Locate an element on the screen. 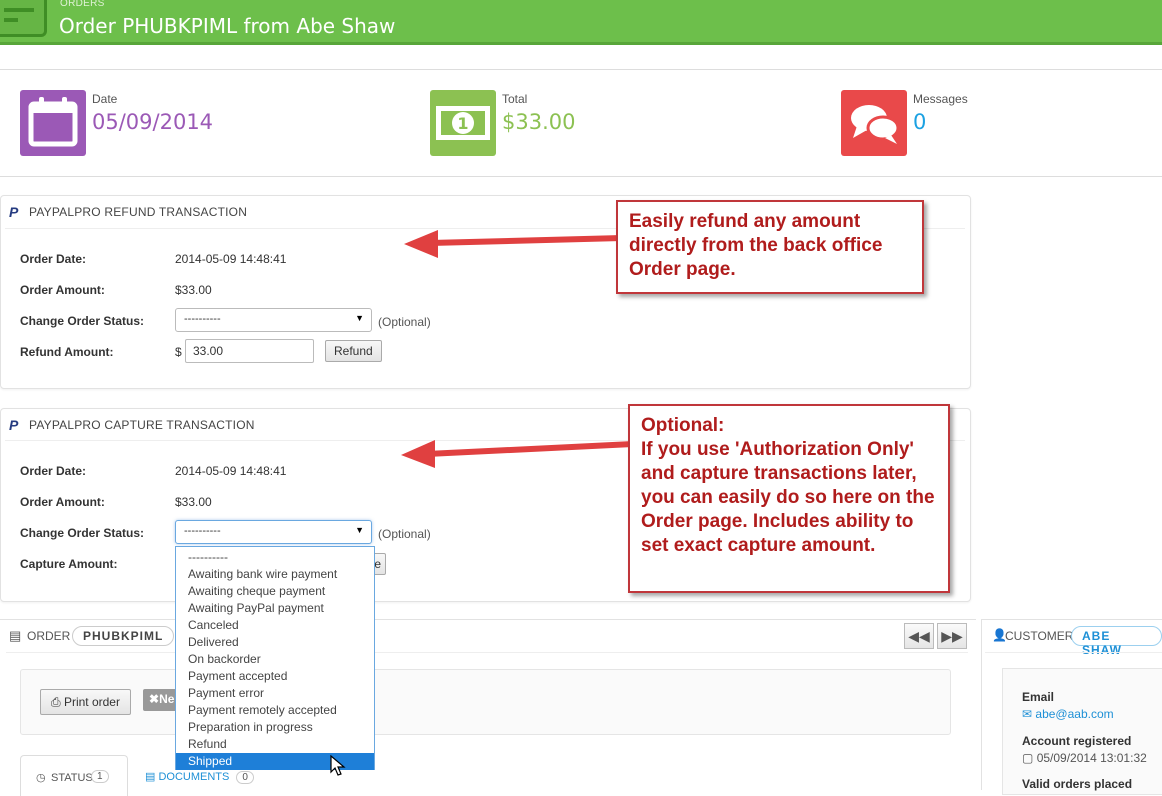 This screenshot has width=1162, height=796. print-order-button: ⎙ Print order is located at coordinates (85, 702).